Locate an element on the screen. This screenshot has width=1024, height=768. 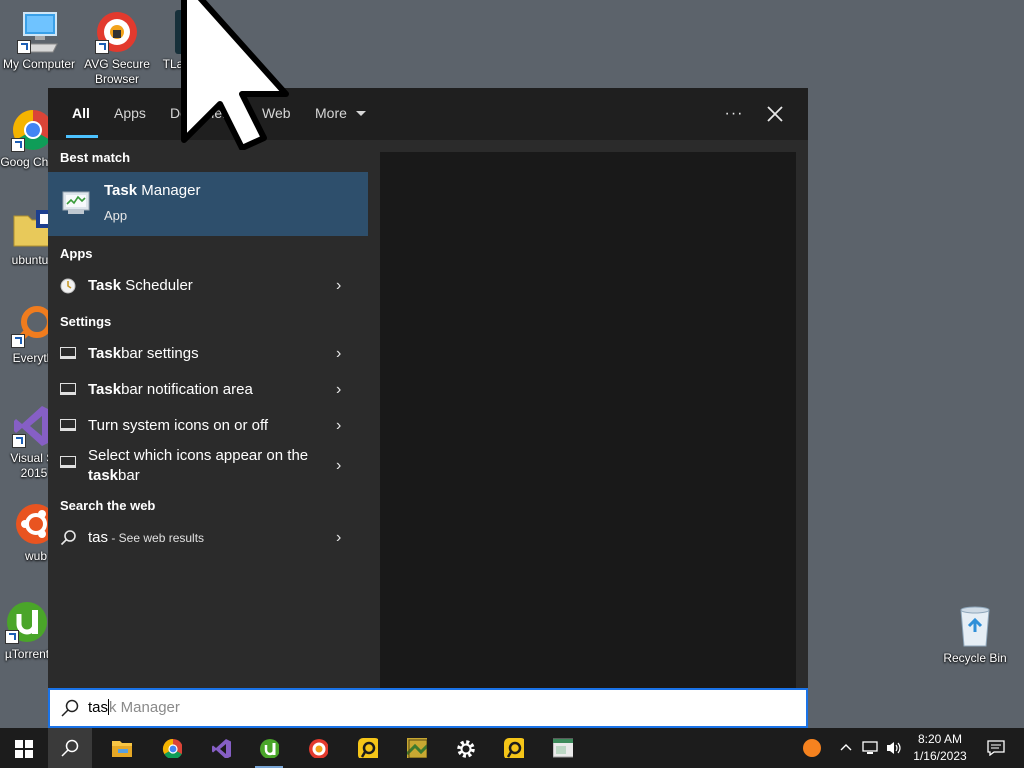
result-label: tas - See web results is located at coordinates (146, 538).